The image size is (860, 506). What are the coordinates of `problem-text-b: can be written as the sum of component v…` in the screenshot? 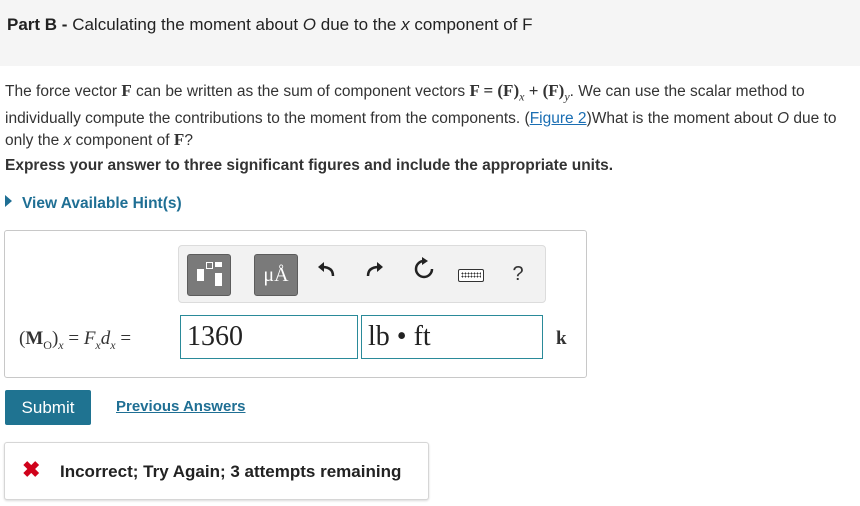 It's located at (301, 91).